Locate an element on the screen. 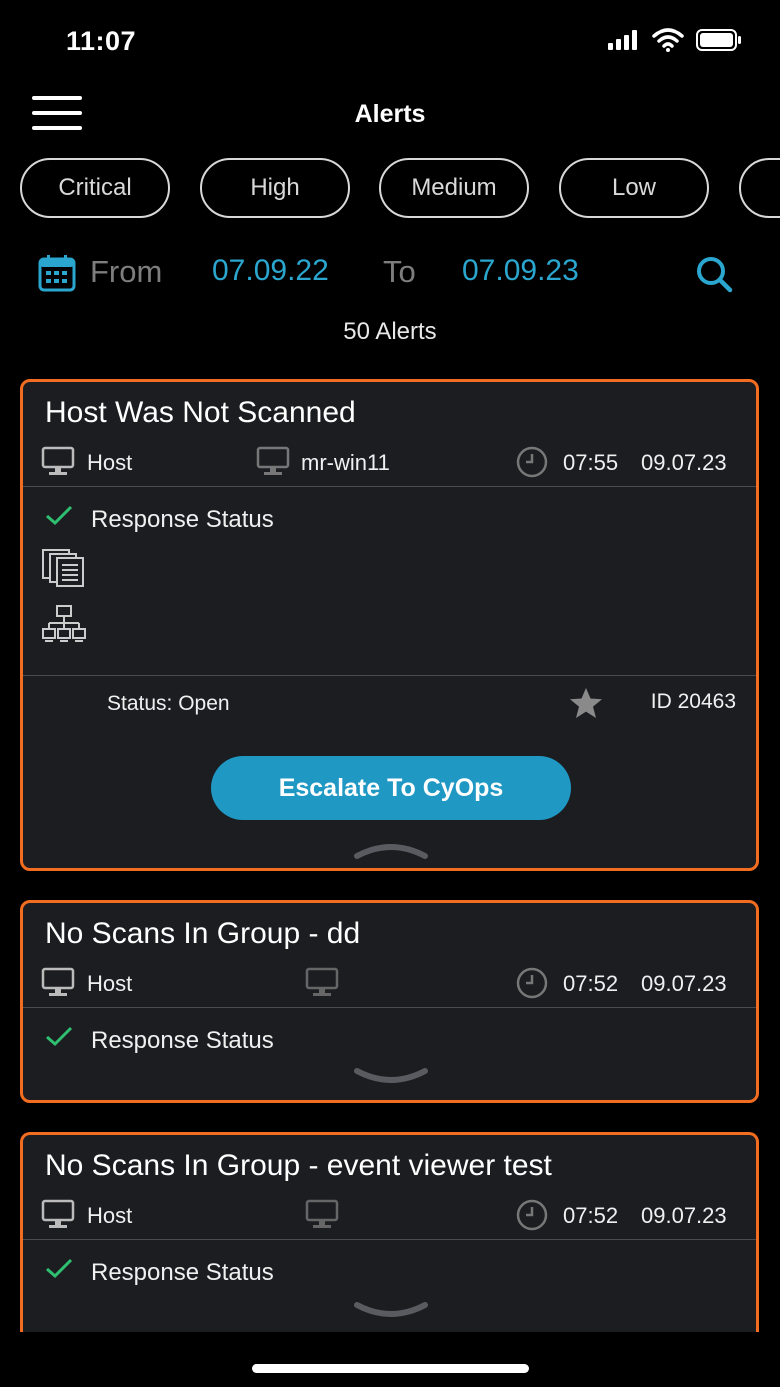  alert-title: No Scans In Group - dd is located at coordinates (203, 933).